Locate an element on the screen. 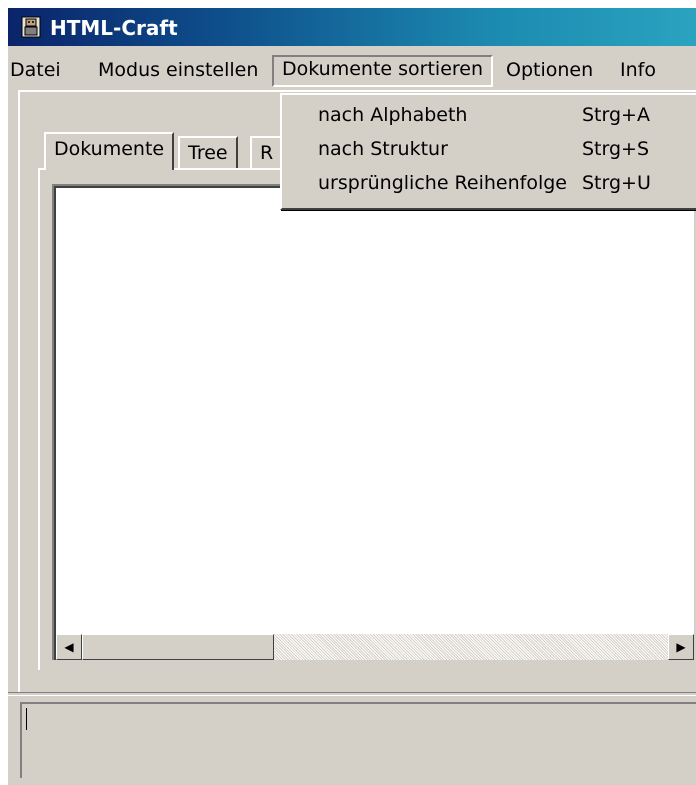 The width and height of the screenshot is (696, 785). menu-item-label: ursprüngliche Reihenfolge is located at coordinates (442, 183).